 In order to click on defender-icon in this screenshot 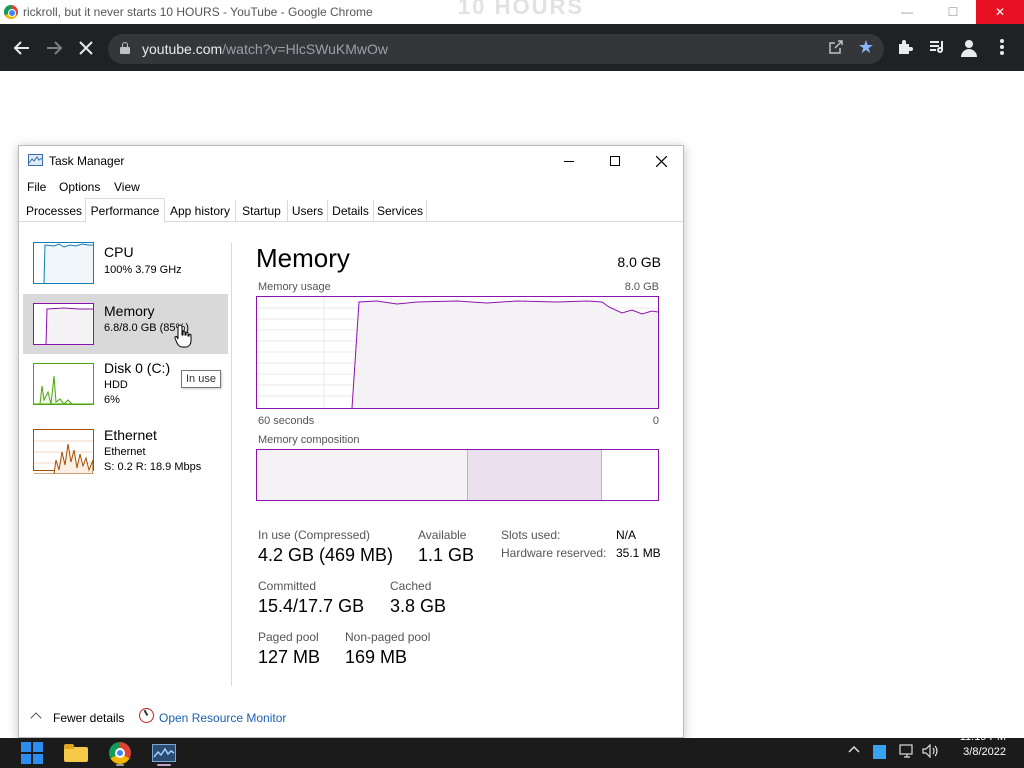, I will do `click(879, 753)`.